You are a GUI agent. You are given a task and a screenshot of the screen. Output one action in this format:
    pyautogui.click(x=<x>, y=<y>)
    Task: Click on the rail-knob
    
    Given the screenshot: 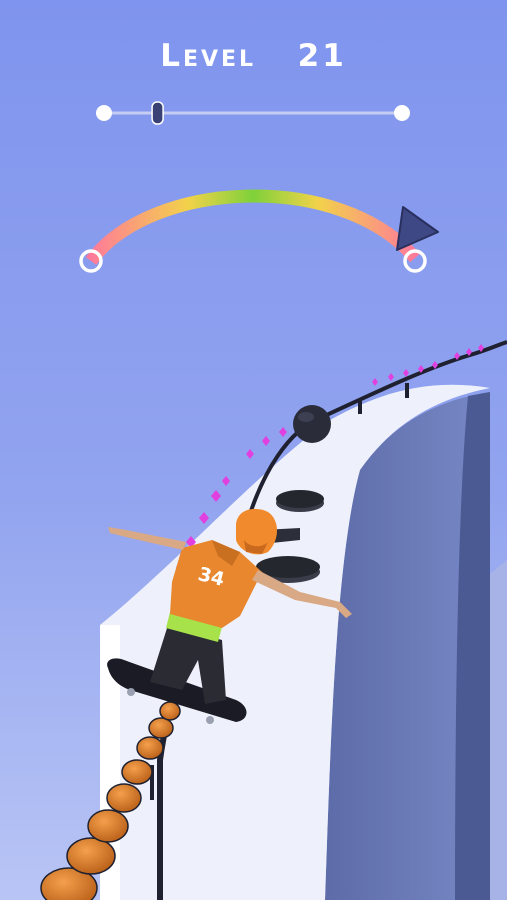 What is the action you would take?
    pyautogui.click(x=312, y=424)
    